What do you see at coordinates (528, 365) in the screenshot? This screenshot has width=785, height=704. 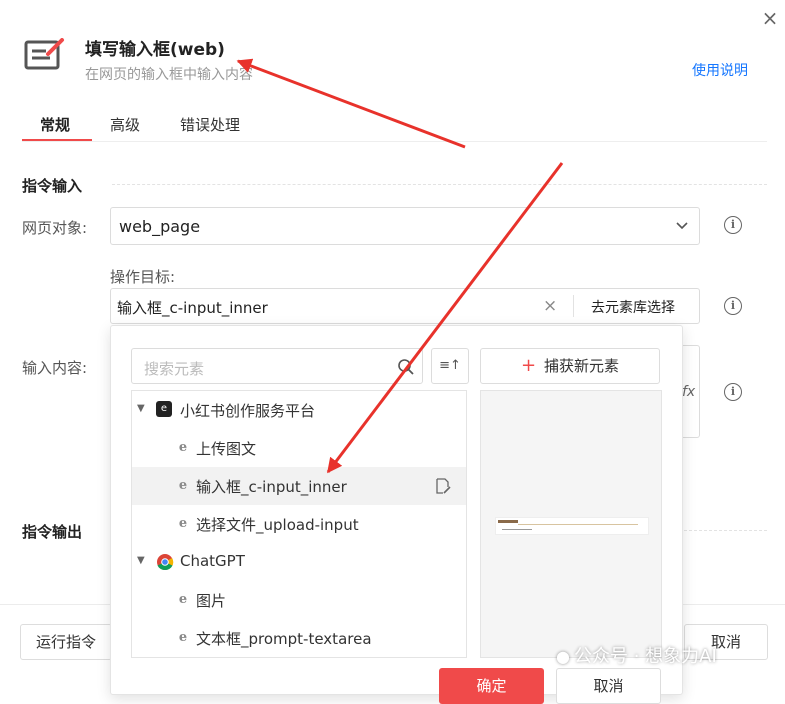 I see `plus-icon: +` at bounding box center [528, 365].